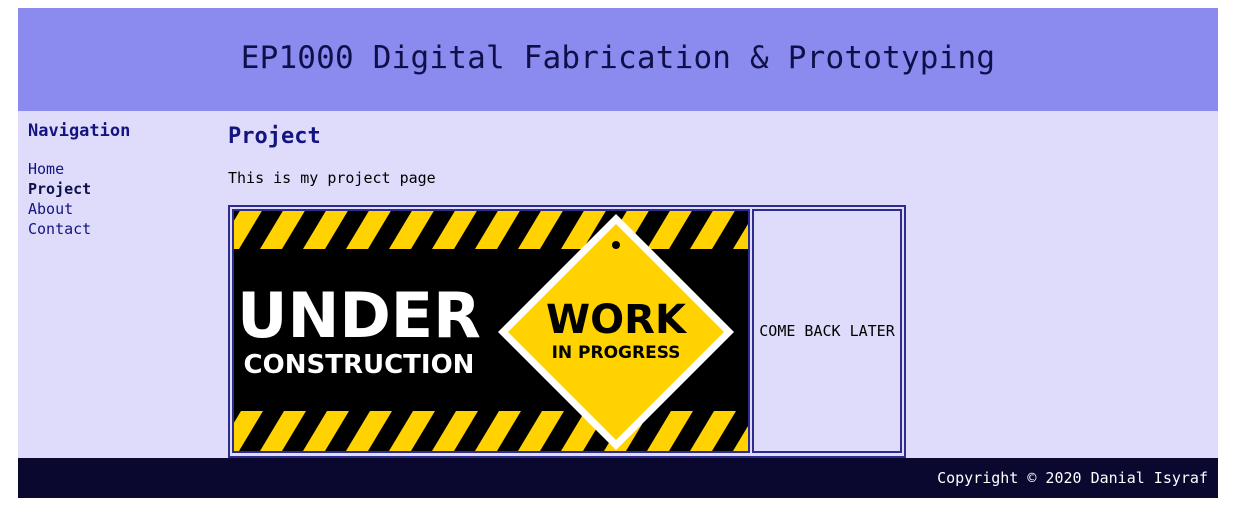 This screenshot has height=515, width=1238. What do you see at coordinates (617, 320) in the screenshot?
I see `sign-work-text: WORK` at bounding box center [617, 320].